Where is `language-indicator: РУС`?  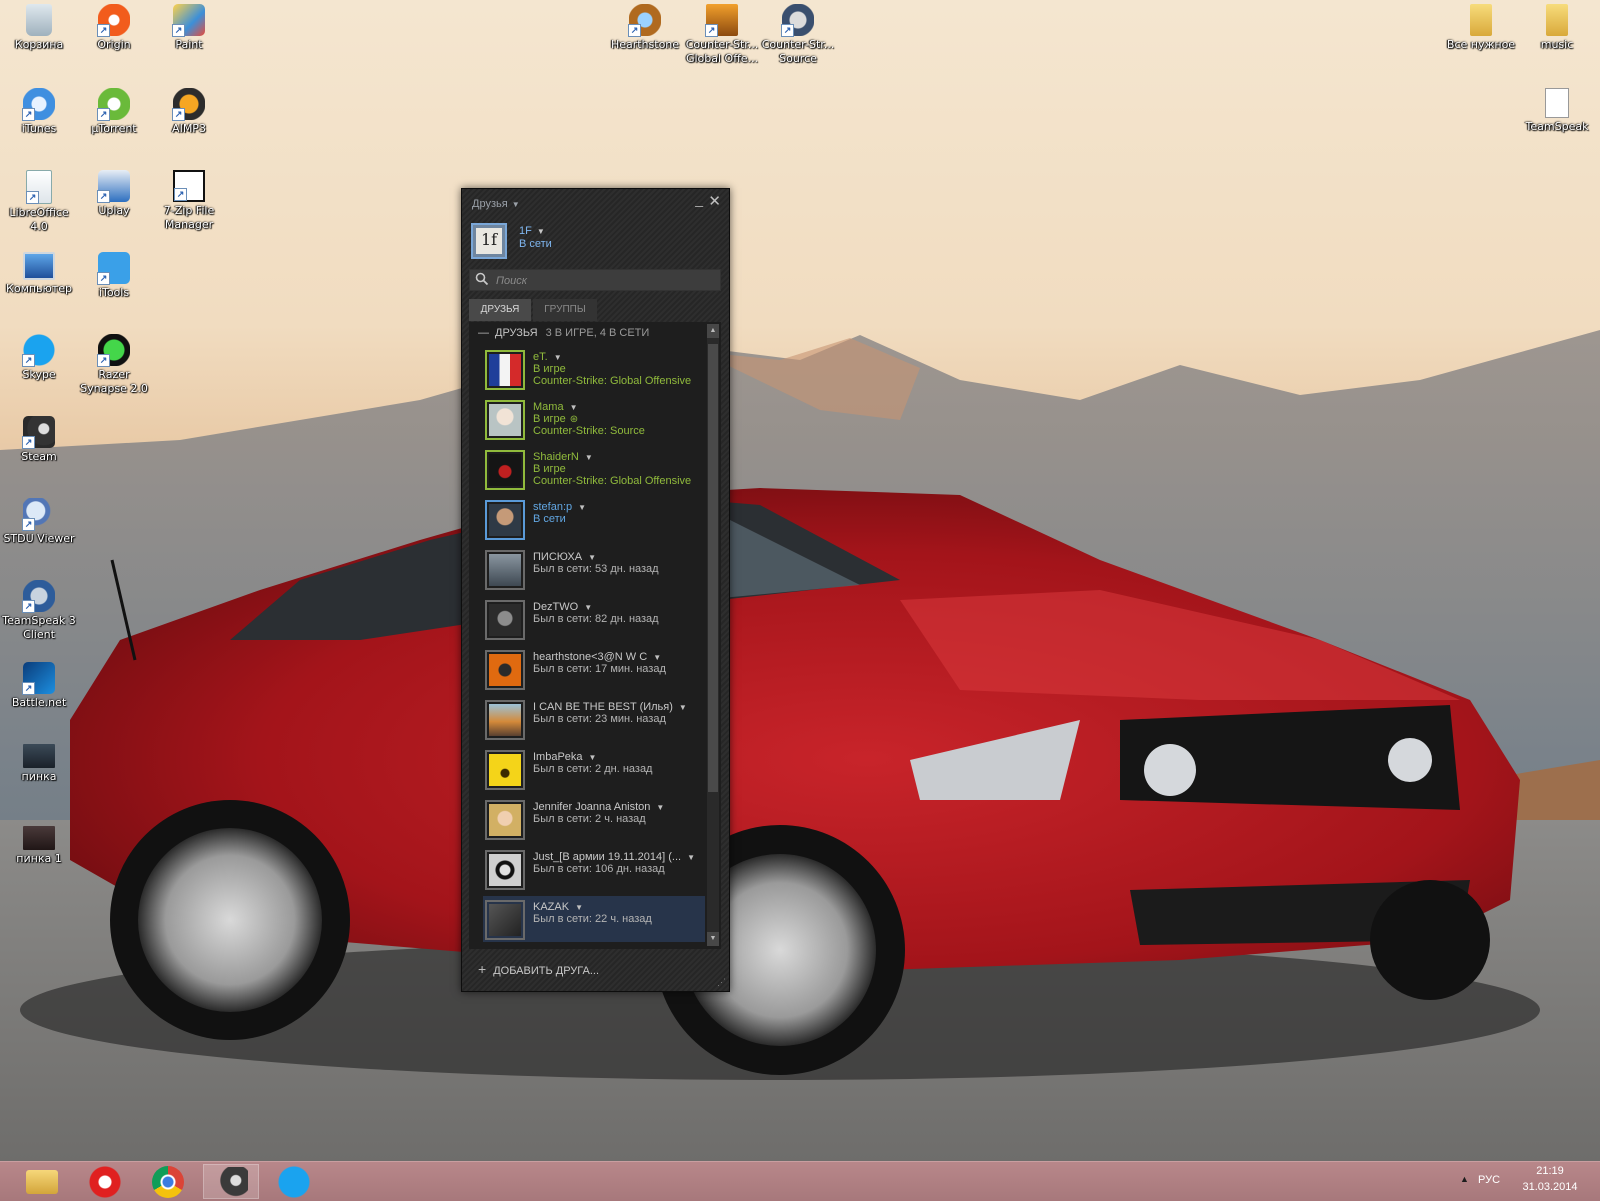
language-indicator: РУС is located at coordinates (1489, 1180).